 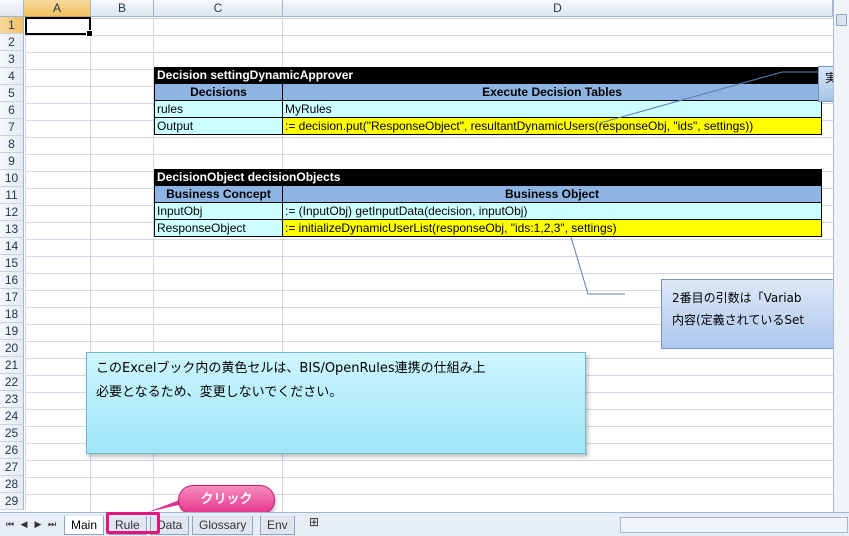 What do you see at coordinates (737, 298) in the screenshot?
I see `argument-note-line1: 2番目の引数は「Variab` at bounding box center [737, 298].